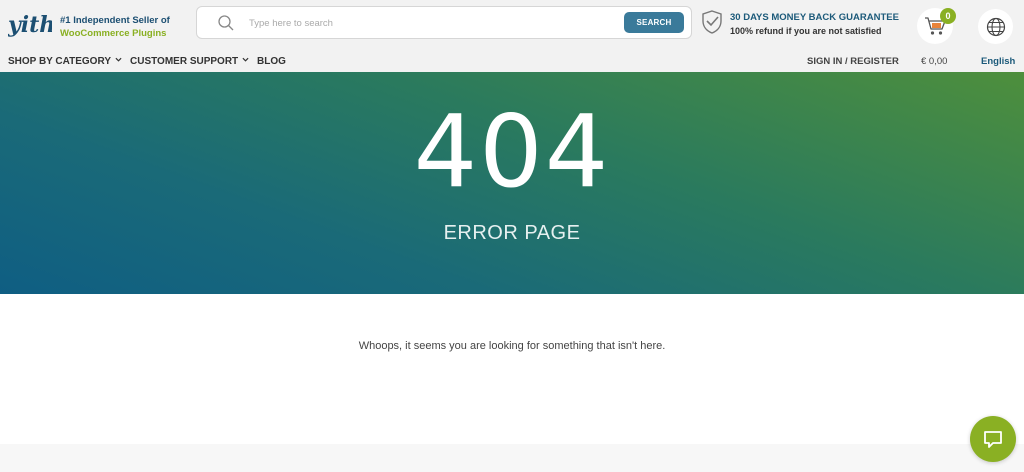 The height and width of the screenshot is (472, 1024). Describe the element at coordinates (853, 61) in the screenshot. I see `sign-in-register-link: SIGN IN / REGISTER` at that location.